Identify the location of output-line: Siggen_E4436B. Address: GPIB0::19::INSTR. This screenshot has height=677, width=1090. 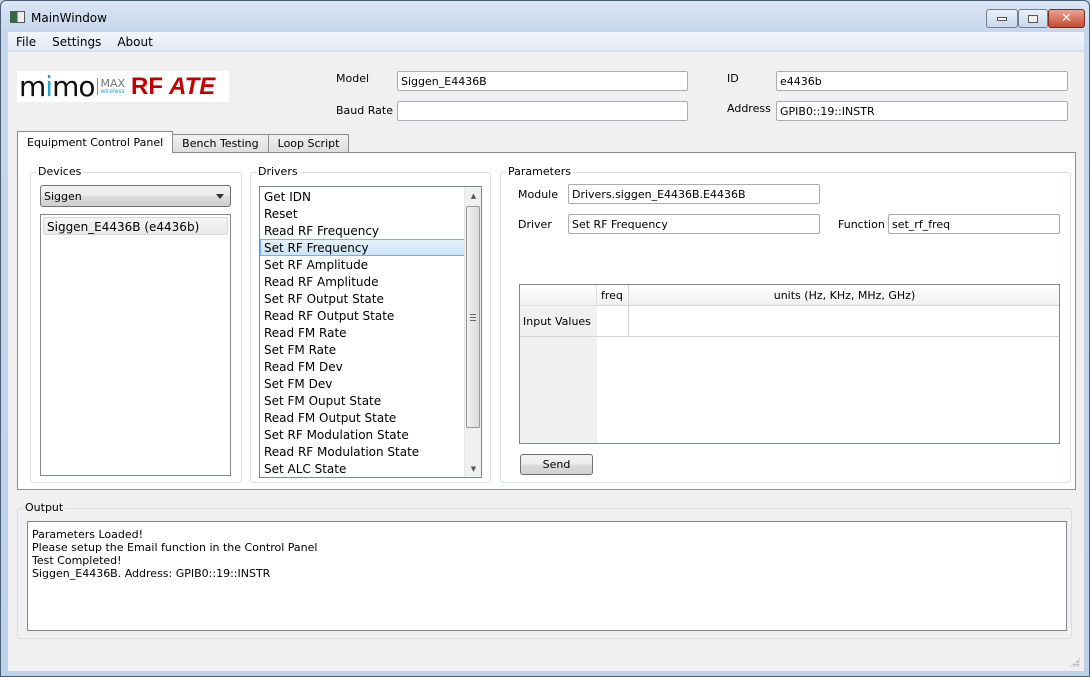
(151, 573).